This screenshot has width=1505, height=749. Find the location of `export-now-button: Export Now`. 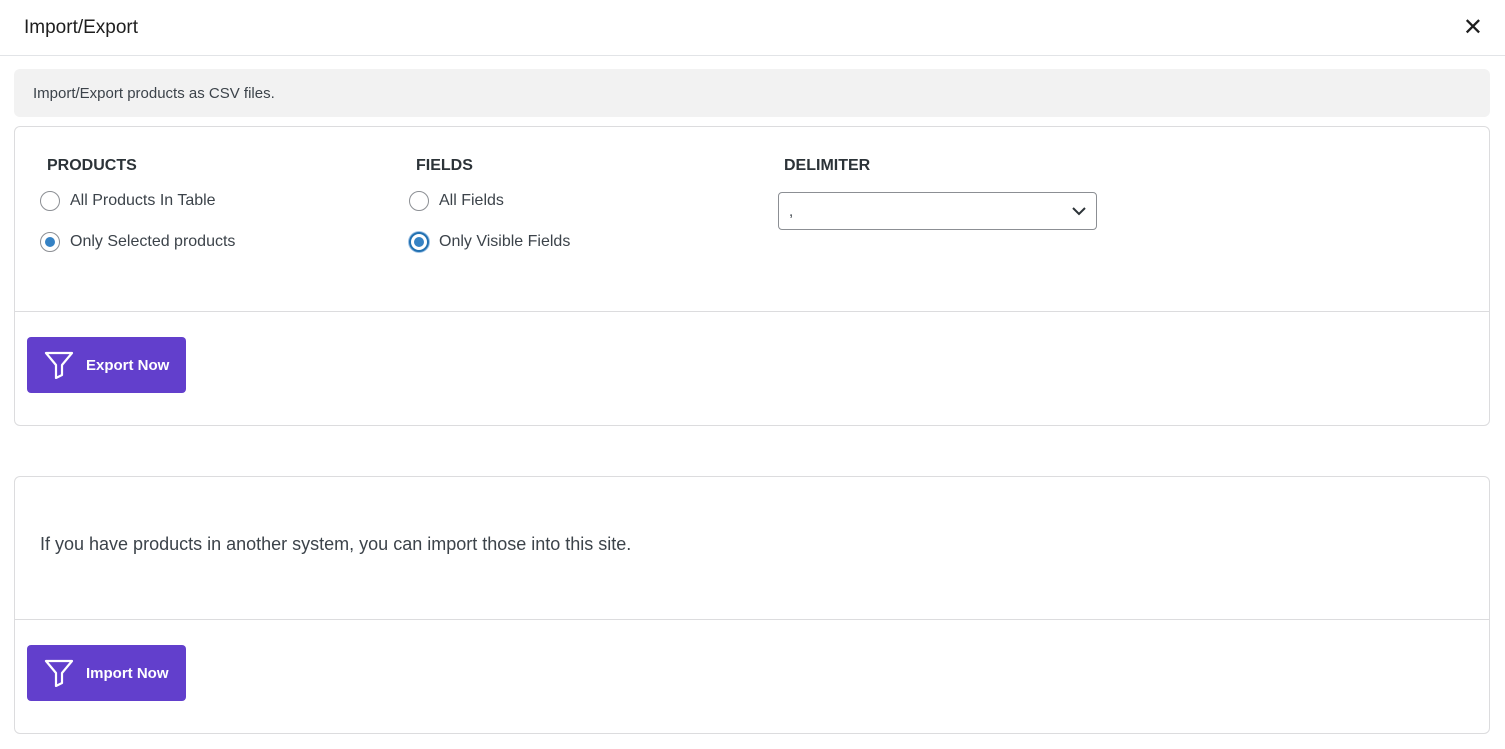

export-now-button: Export Now is located at coordinates (107, 365).